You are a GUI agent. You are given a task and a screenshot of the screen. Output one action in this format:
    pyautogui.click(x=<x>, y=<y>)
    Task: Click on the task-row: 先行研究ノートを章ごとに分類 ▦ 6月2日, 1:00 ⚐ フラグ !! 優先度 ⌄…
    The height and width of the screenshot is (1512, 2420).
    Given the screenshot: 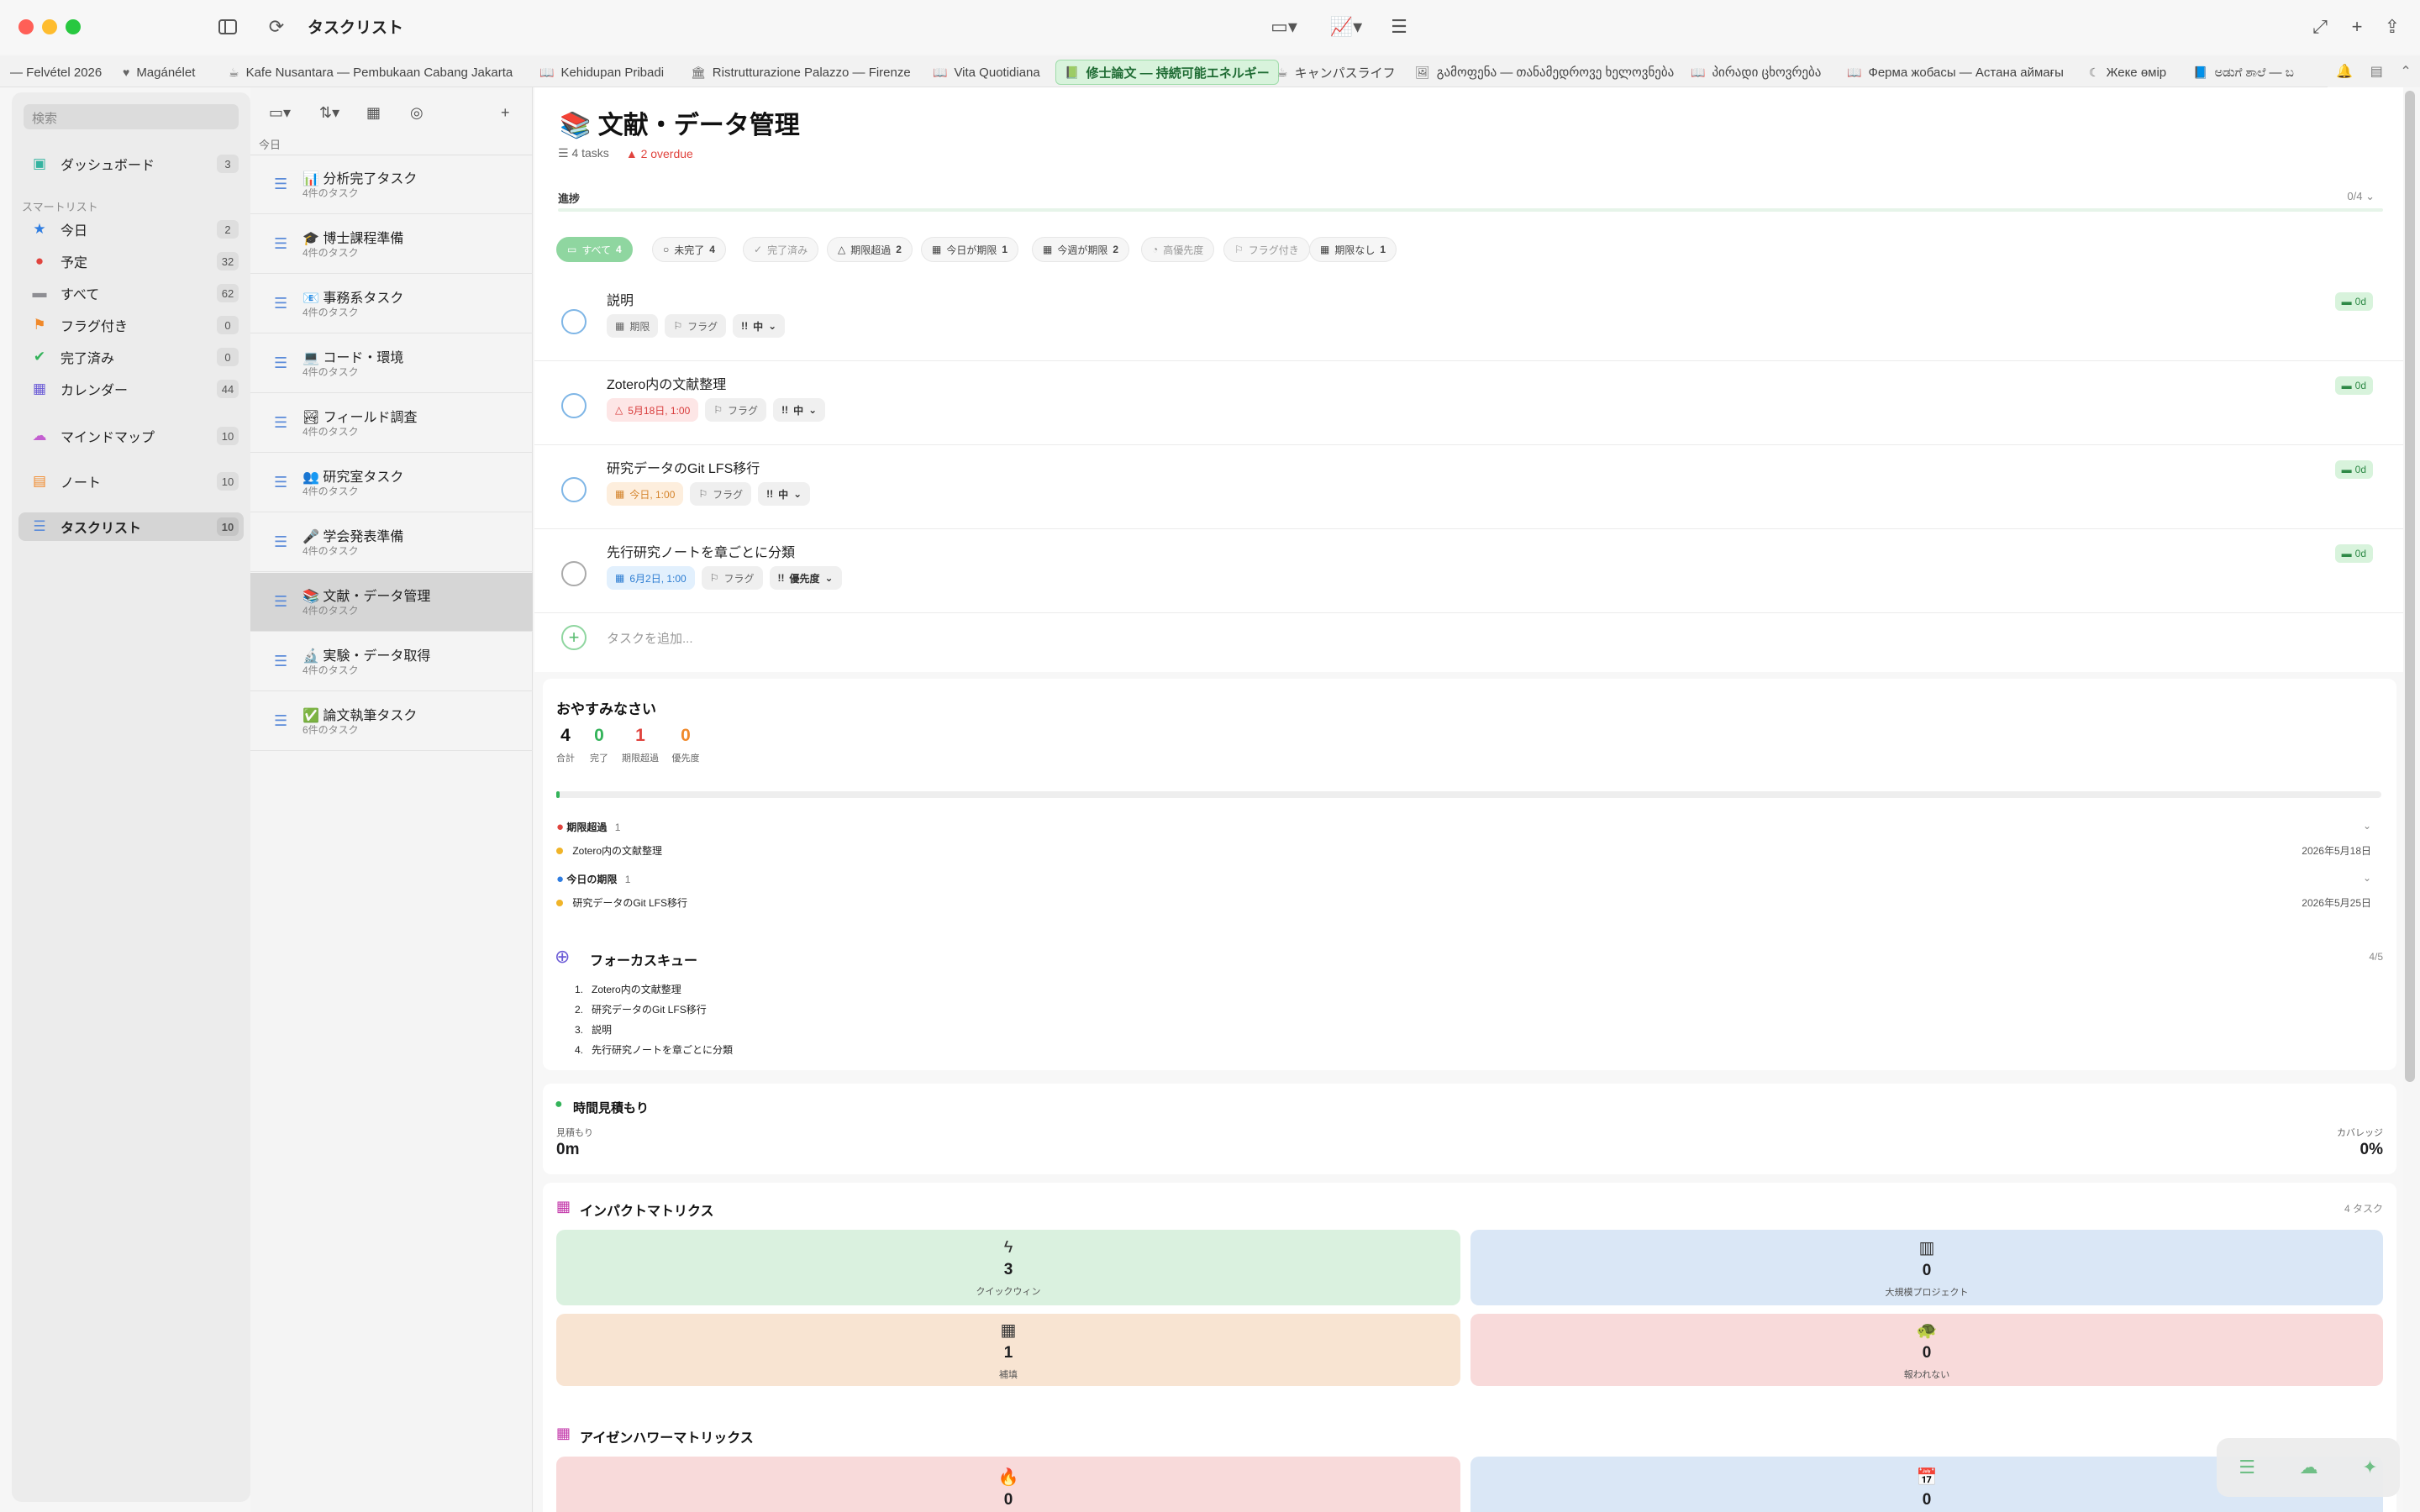 What is the action you would take?
    pyautogui.click(x=1468, y=571)
    